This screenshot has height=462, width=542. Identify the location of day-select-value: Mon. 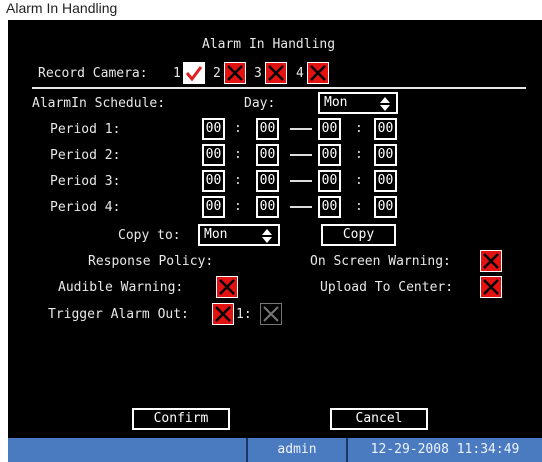
(336, 102).